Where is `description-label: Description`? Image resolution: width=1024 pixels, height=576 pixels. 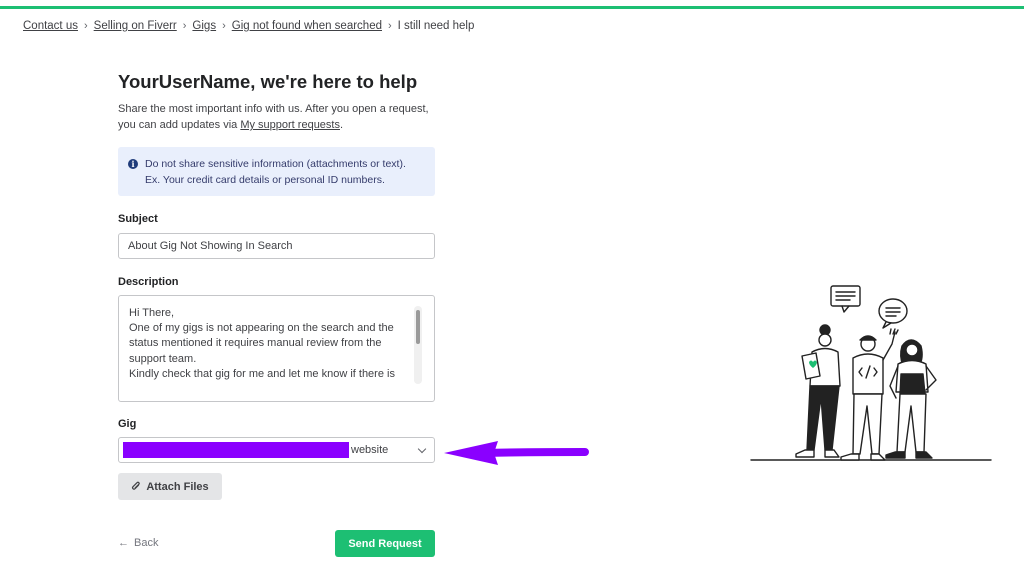 description-label: Description is located at coordinates (148, 282).